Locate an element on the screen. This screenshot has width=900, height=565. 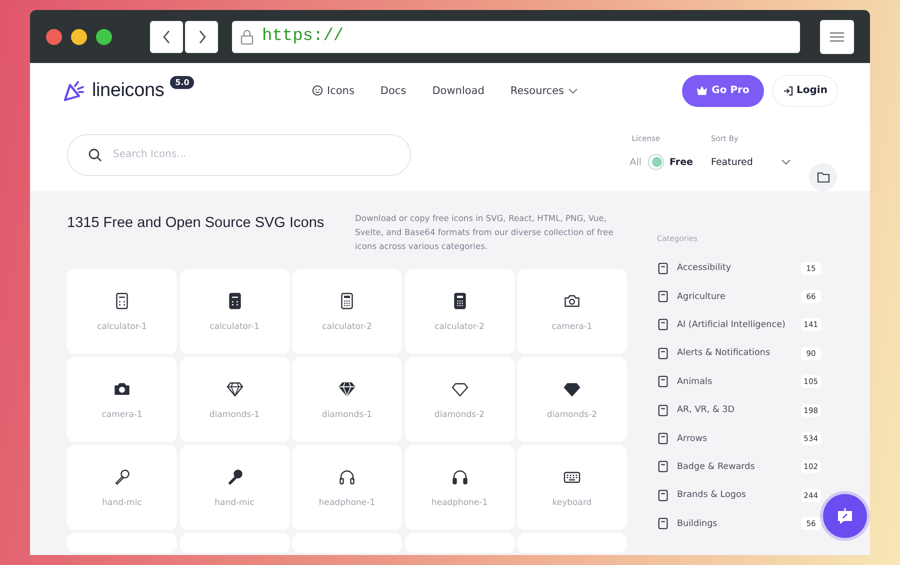
nav-link: Icons is located at coordinates (333, 90).